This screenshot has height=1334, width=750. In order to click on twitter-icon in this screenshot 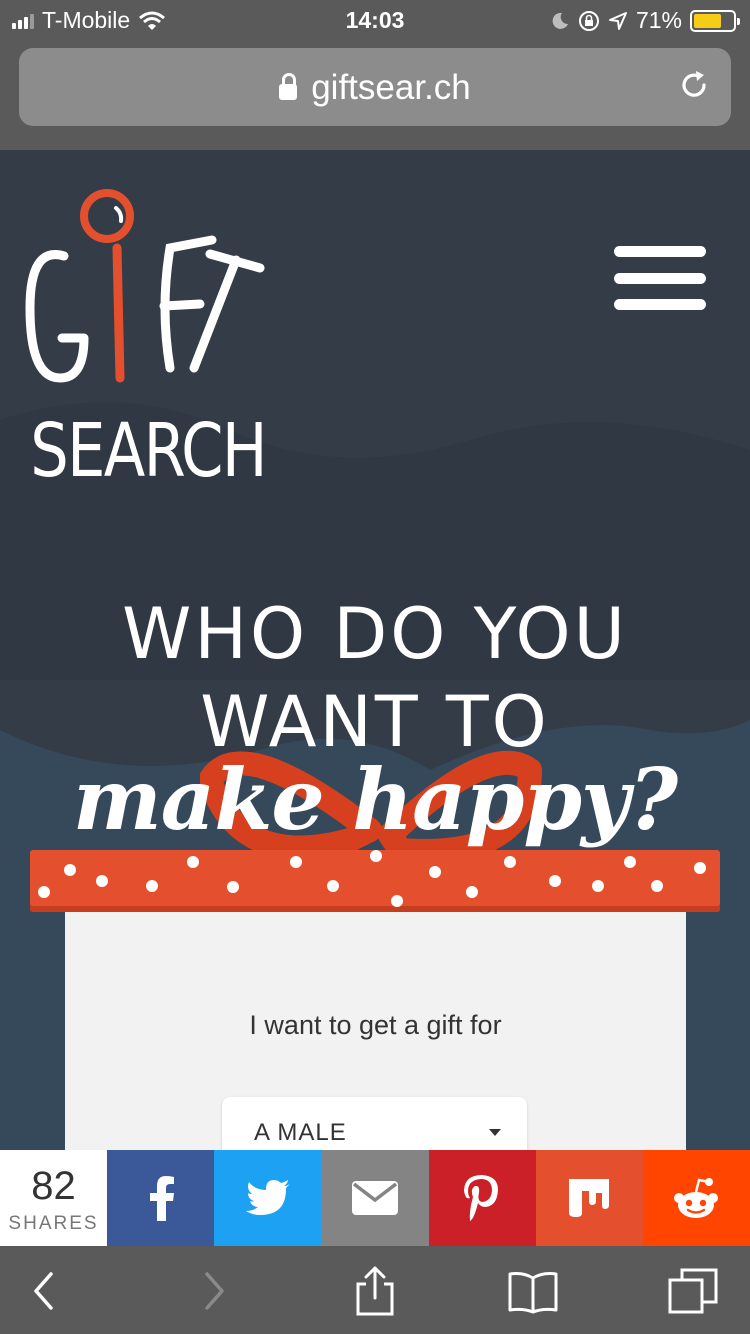, I will do `click(267, 1197)`.